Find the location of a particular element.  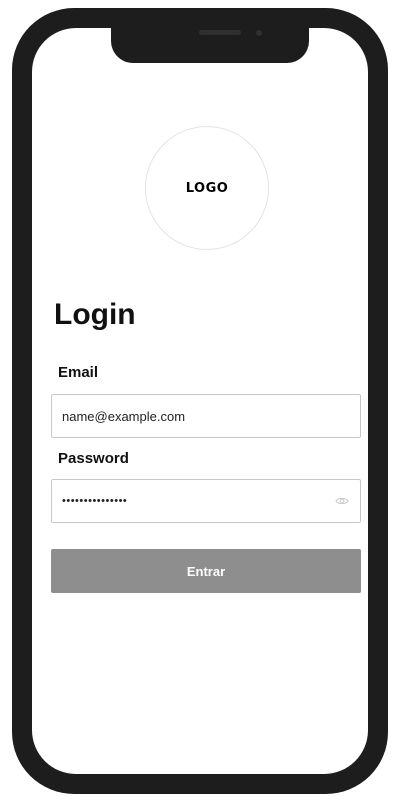

logo: LOGO is located at coordinates (207, 188).